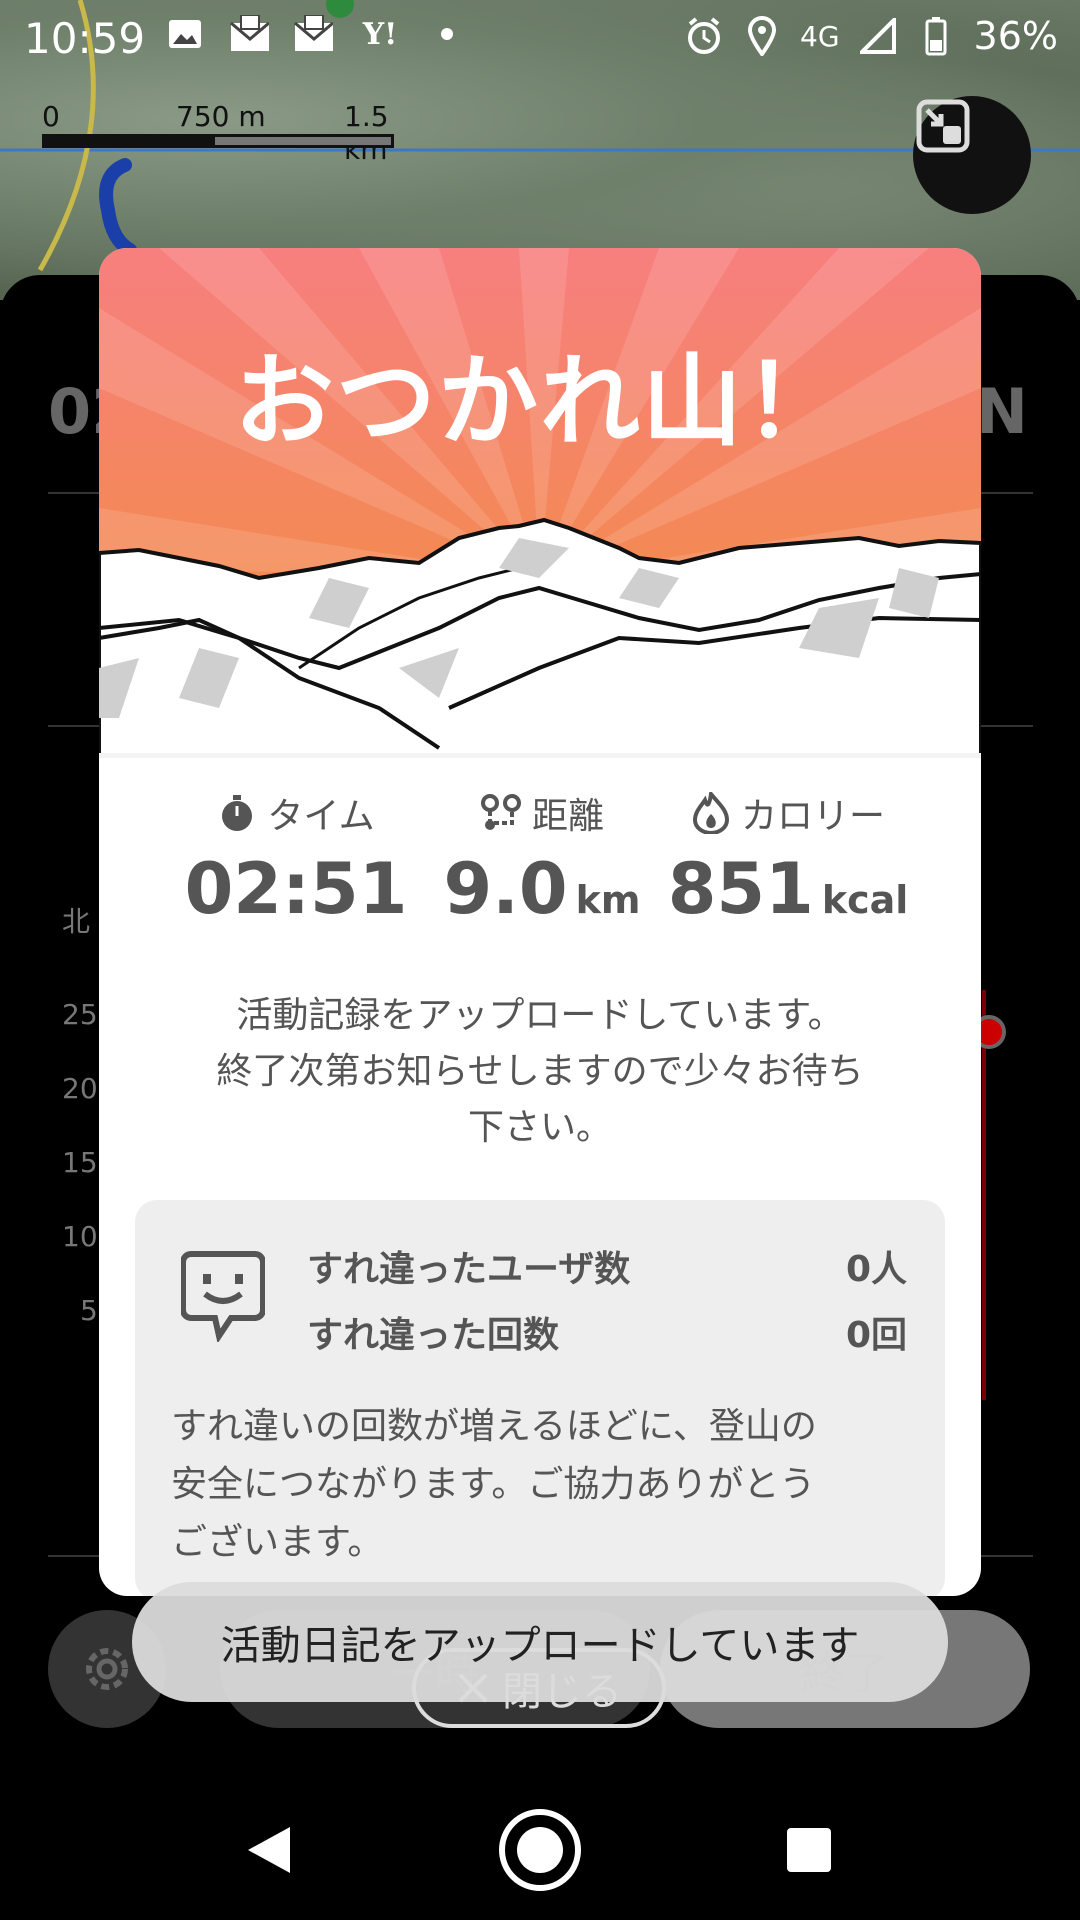 The image size is (1080, 1920). Describe the element at coordinates (1015, 36) in the screenshot. I see `battery-percent: 36%` at that location.